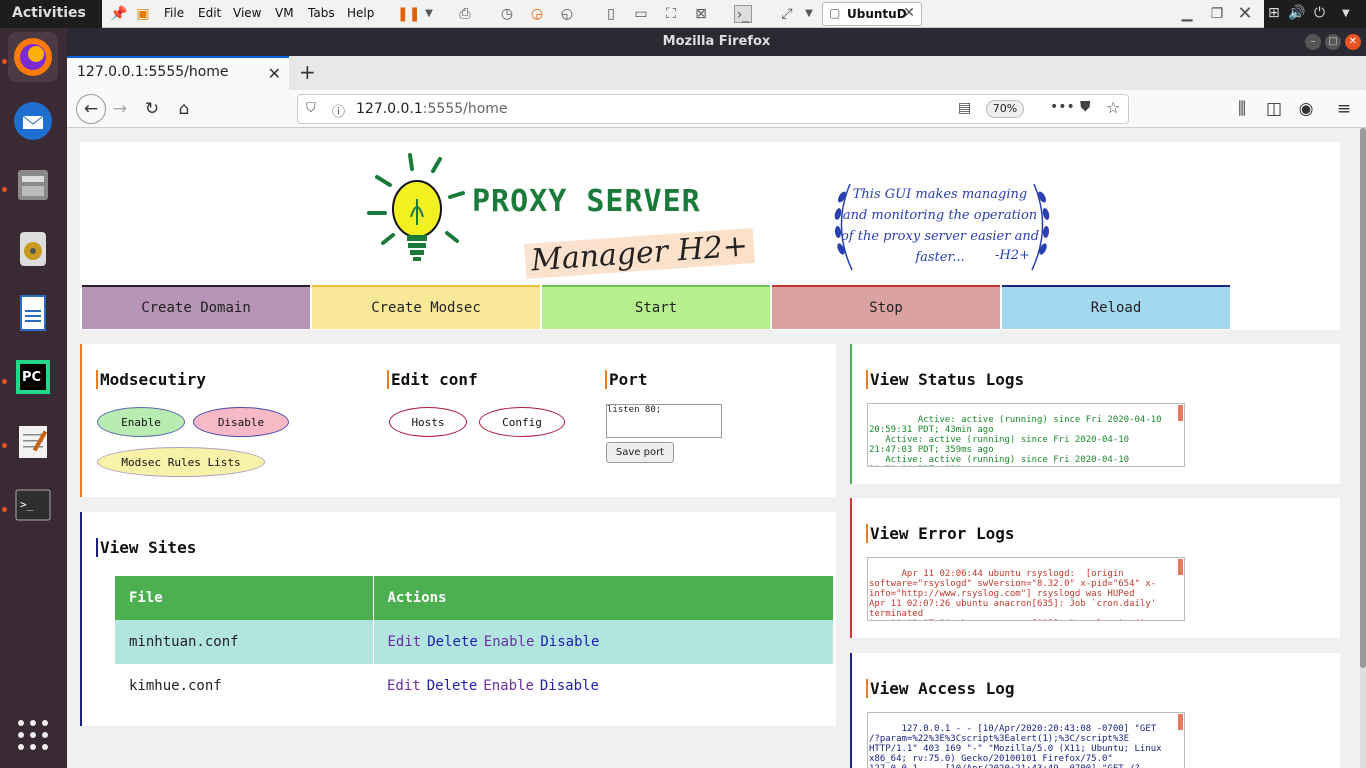 Image resolution: width=1366 pixels, height=768 pixels. I want to click on menu-icon: ≡, so click(1344, 109).